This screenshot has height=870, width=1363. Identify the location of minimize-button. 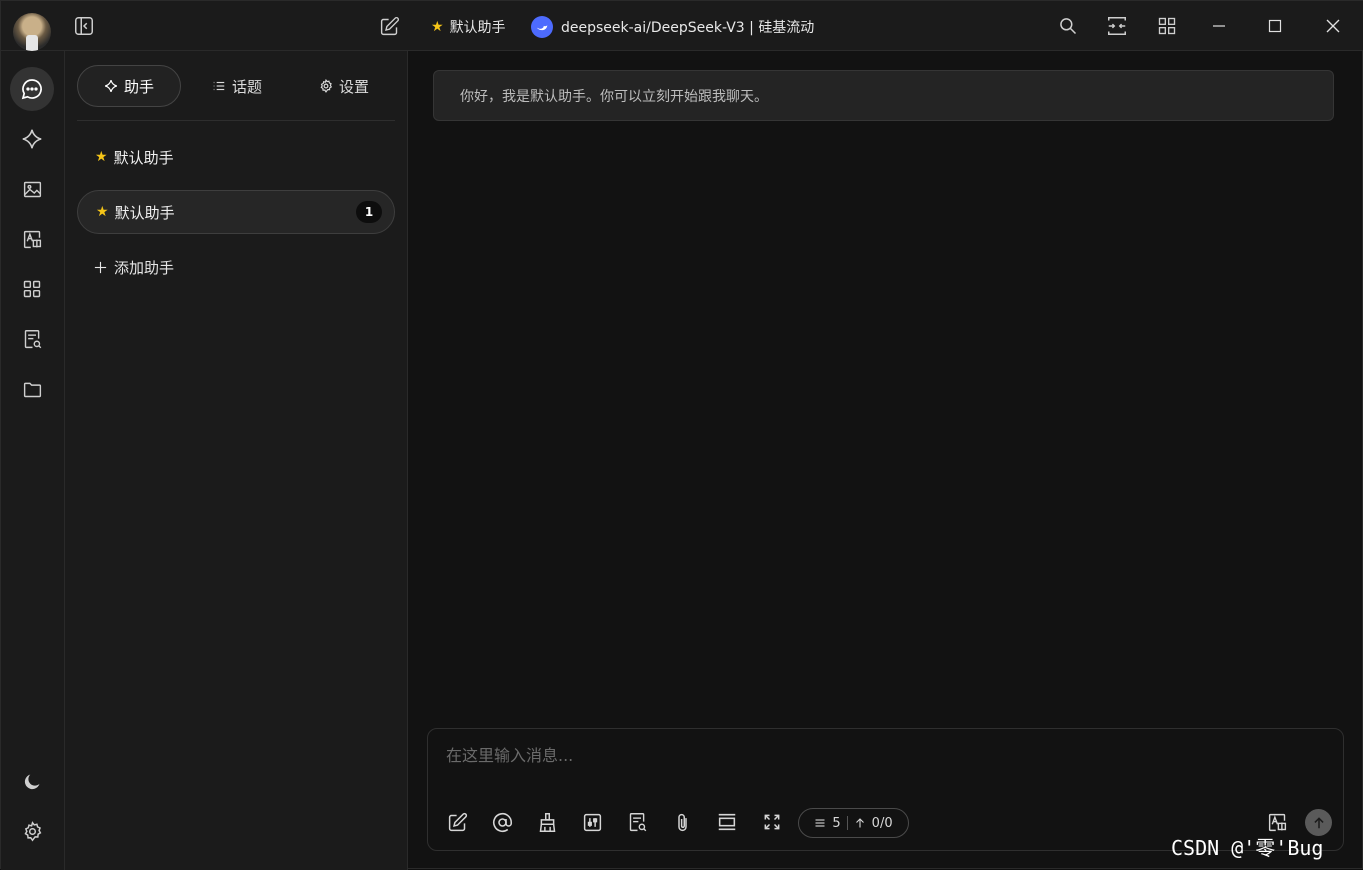
(1219, 26).